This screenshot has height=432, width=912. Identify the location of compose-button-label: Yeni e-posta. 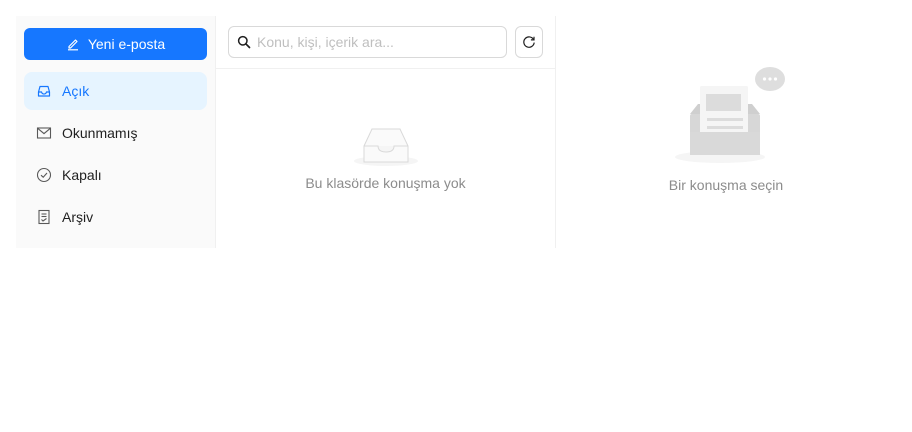
(126, 44).